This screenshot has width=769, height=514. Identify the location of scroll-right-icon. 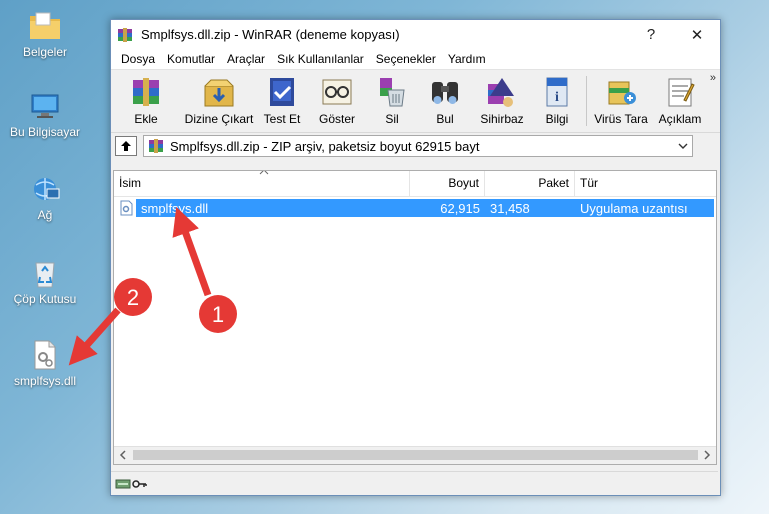
(707, 455).